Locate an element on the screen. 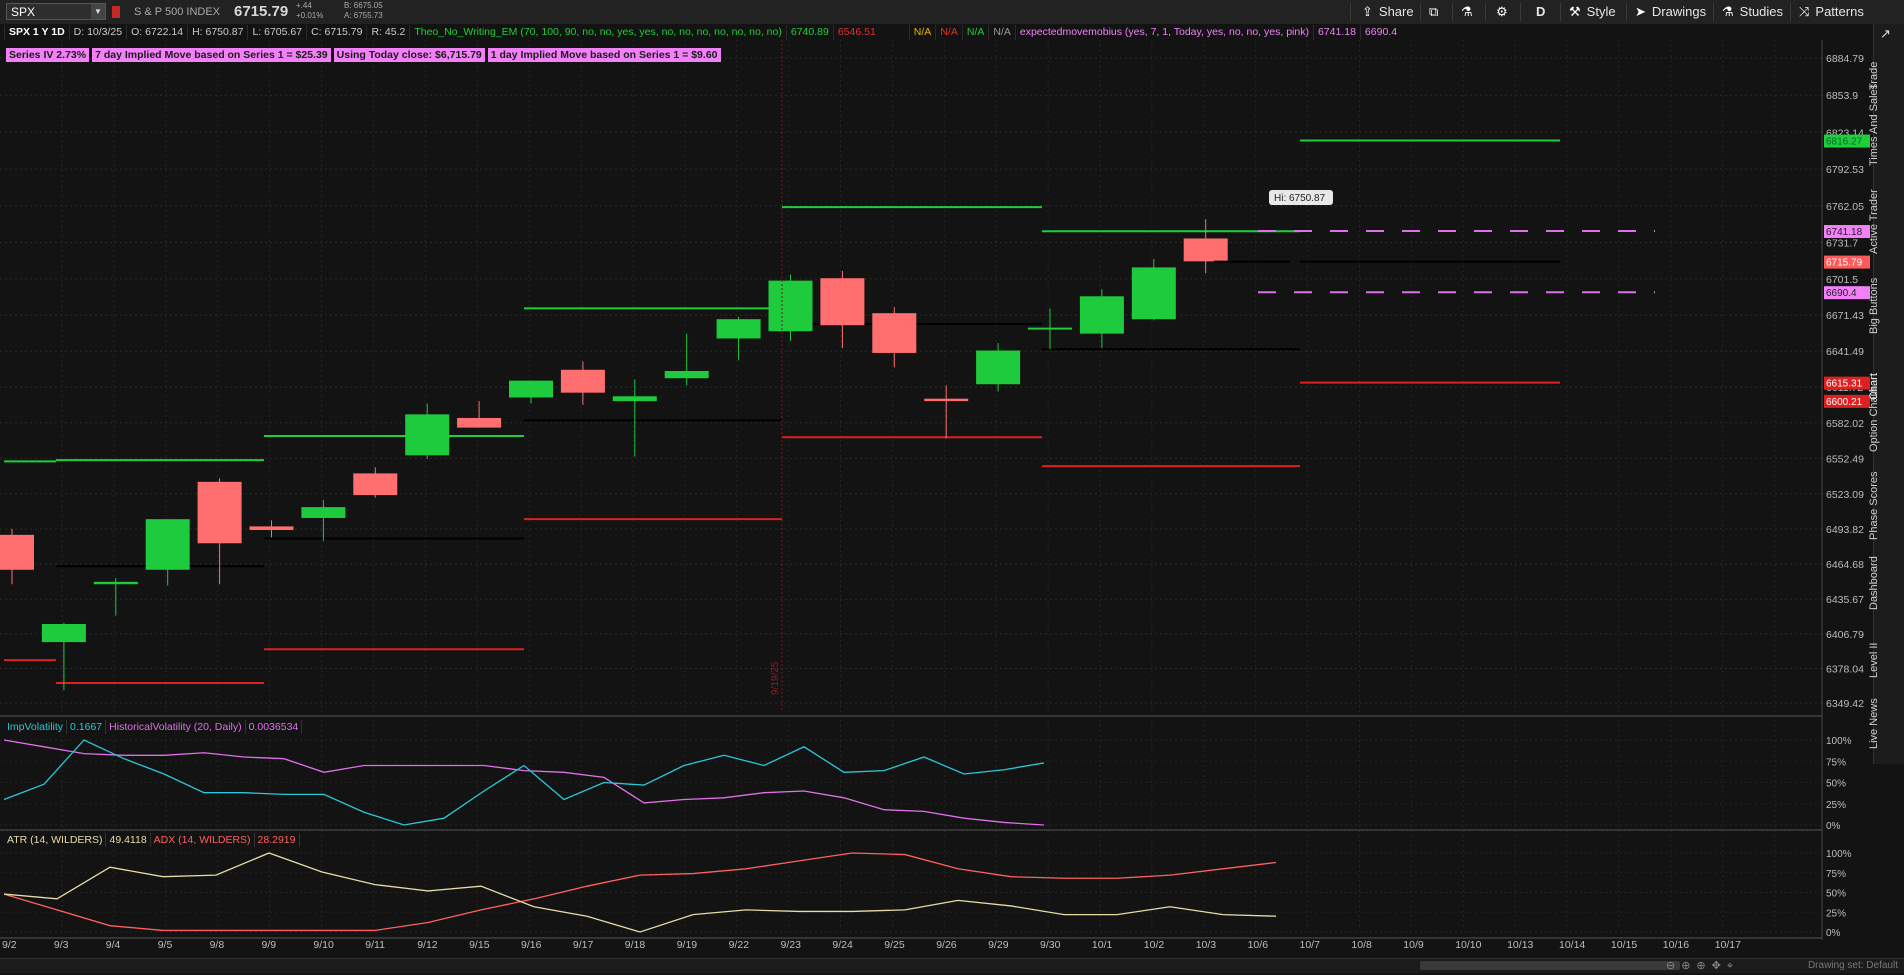 This screenshot has width=1904, height=975. settings-button: ⚙ is located at coordinates (1505, 12).